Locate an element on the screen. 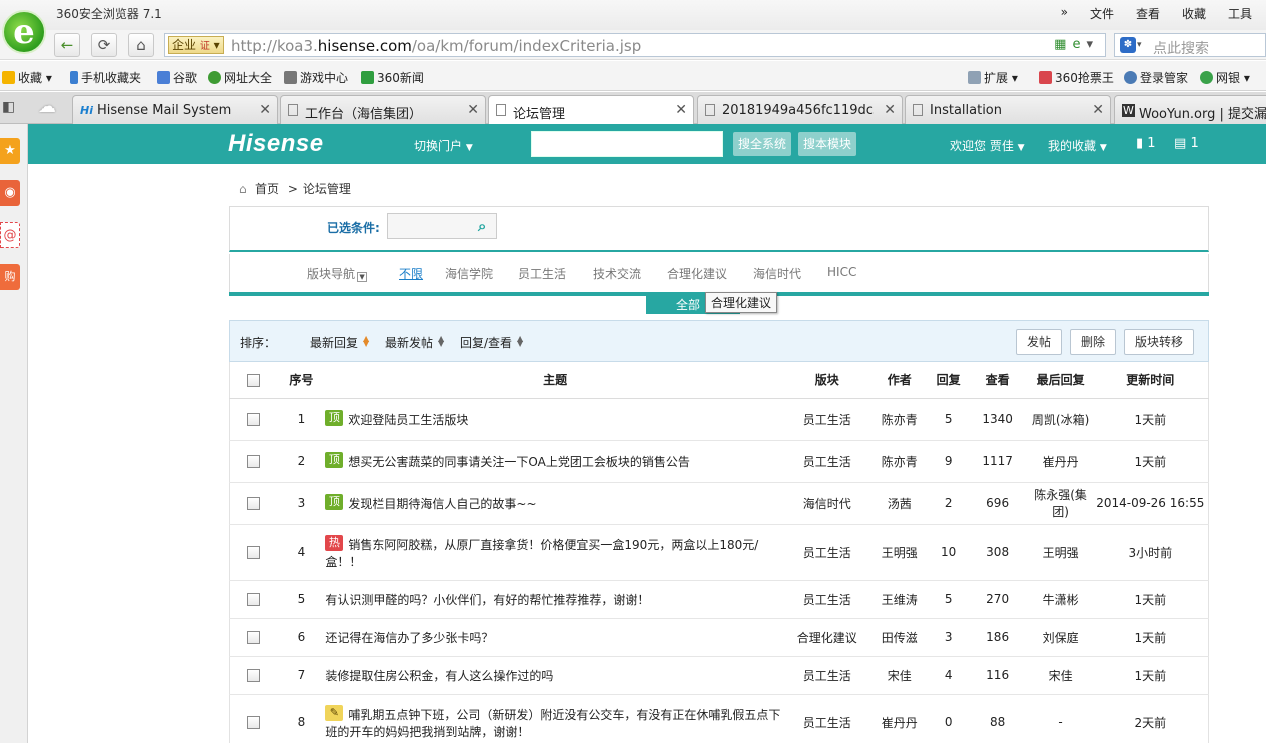 Image resolution: width=1266 pixels, height=743 pixels. qrcode-icon: ▦ is located at coordinates (1063, 44).